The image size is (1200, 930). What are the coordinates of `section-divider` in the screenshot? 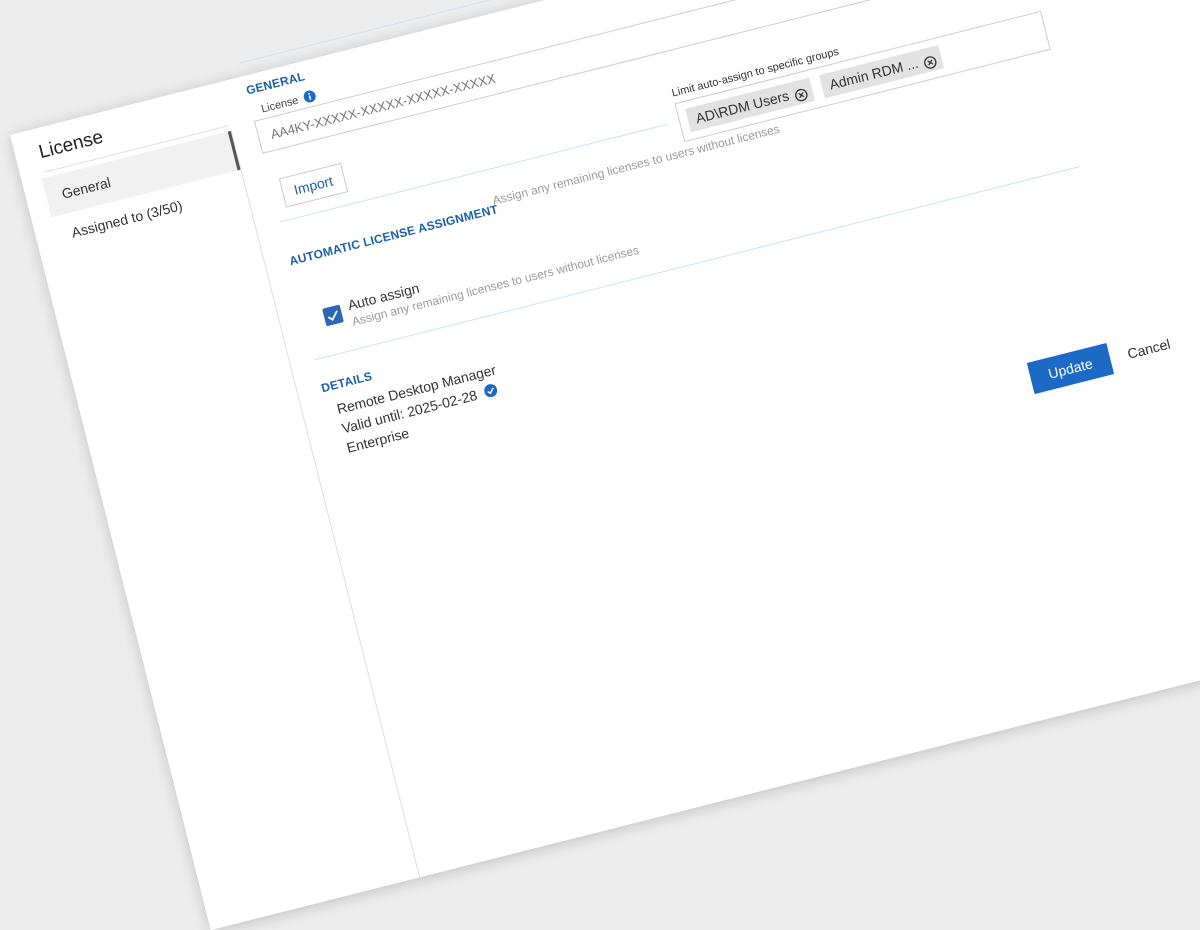 It's located at (697, 263).